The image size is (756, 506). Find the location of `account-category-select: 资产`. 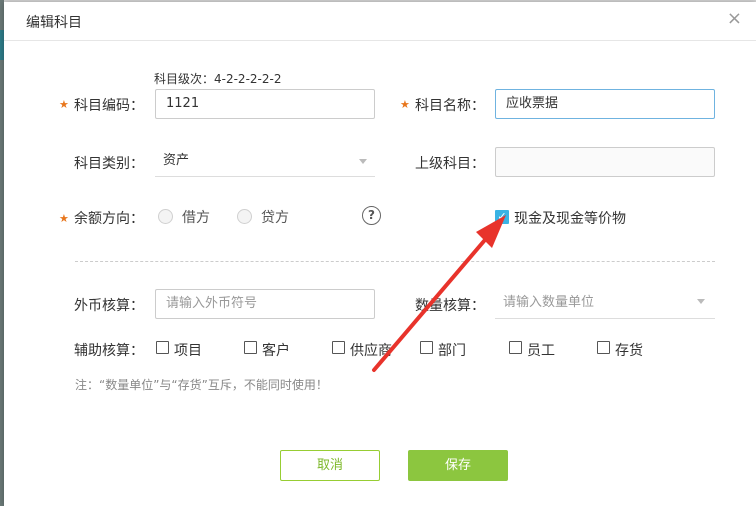

account-category-select: 资产 is located at coordinates (265, 162).